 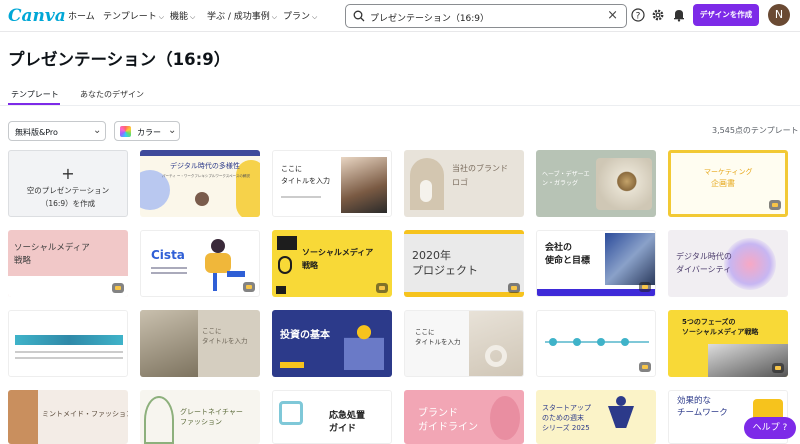 I want to click on template-card-11: デジタル時代の ダイバーシティ, so click(x=728, y=263).